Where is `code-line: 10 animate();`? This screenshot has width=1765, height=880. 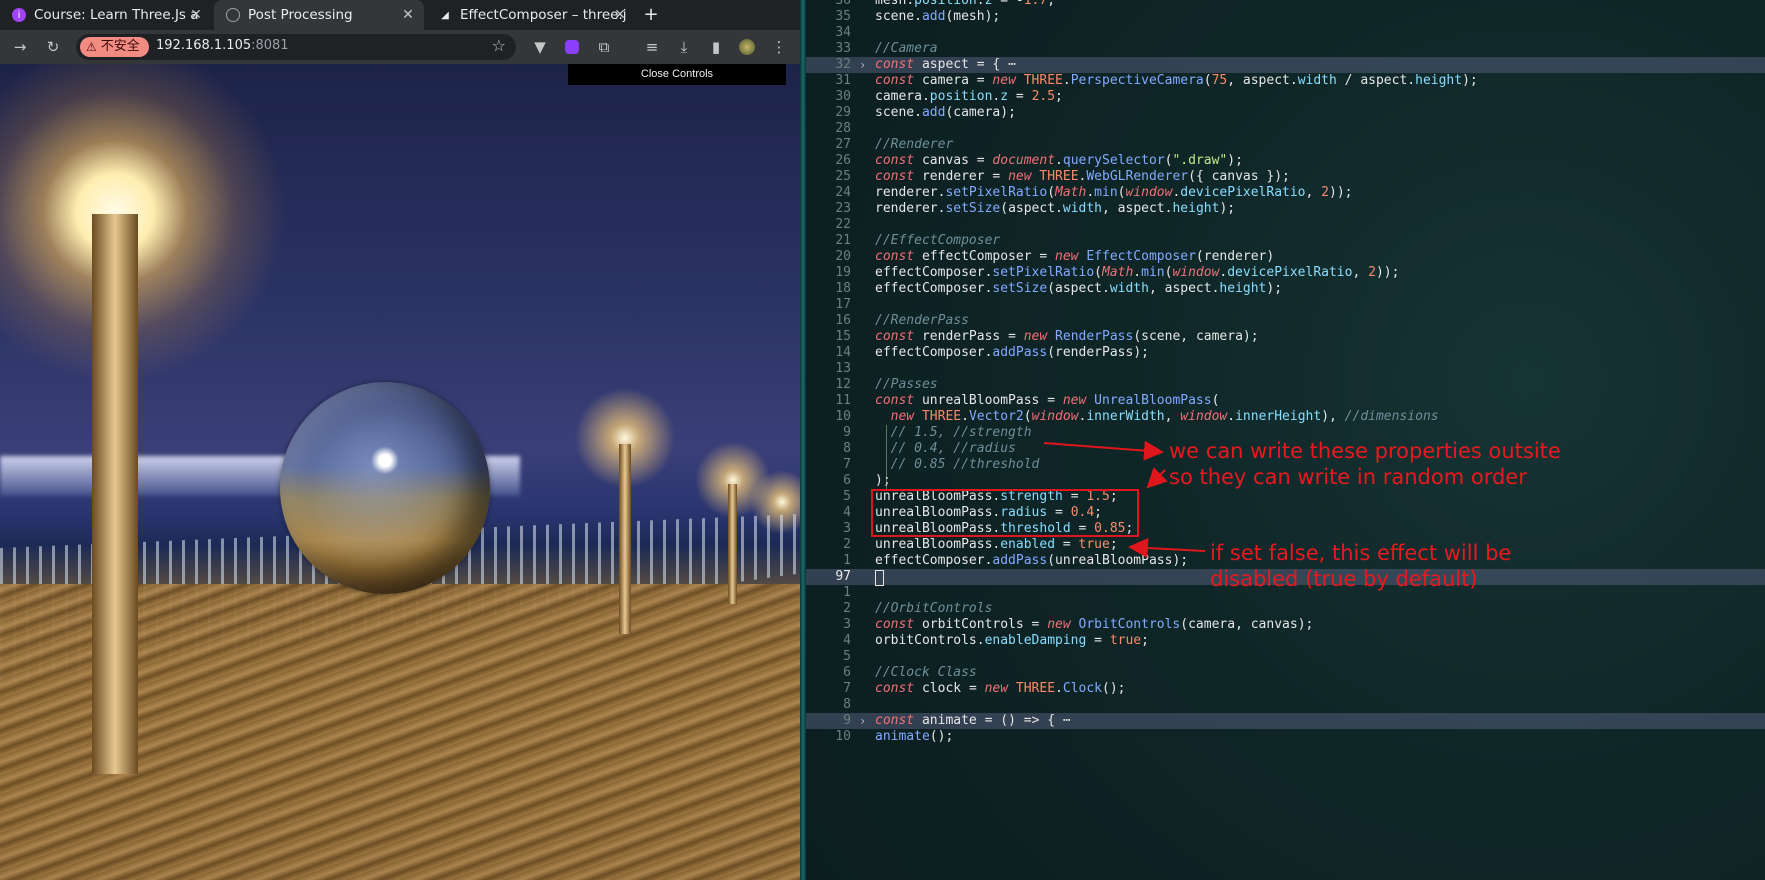 code-line: 10 animate(); is located at coordinates (1285, 737).